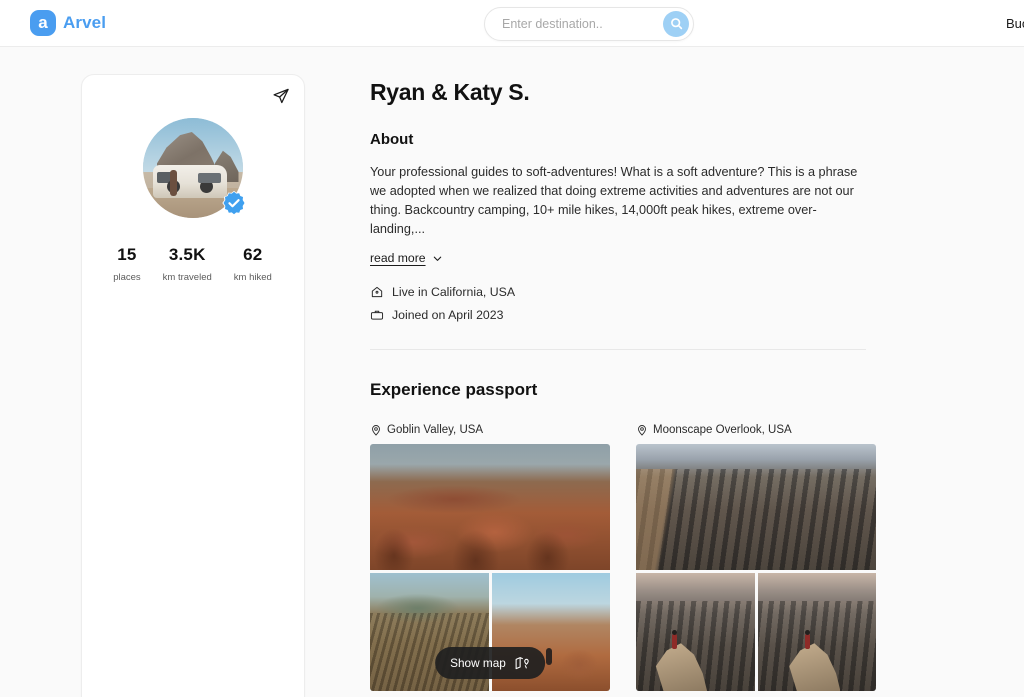  I want to click on experience-location-label: Goblin Valley, USA, so click(435, 430).